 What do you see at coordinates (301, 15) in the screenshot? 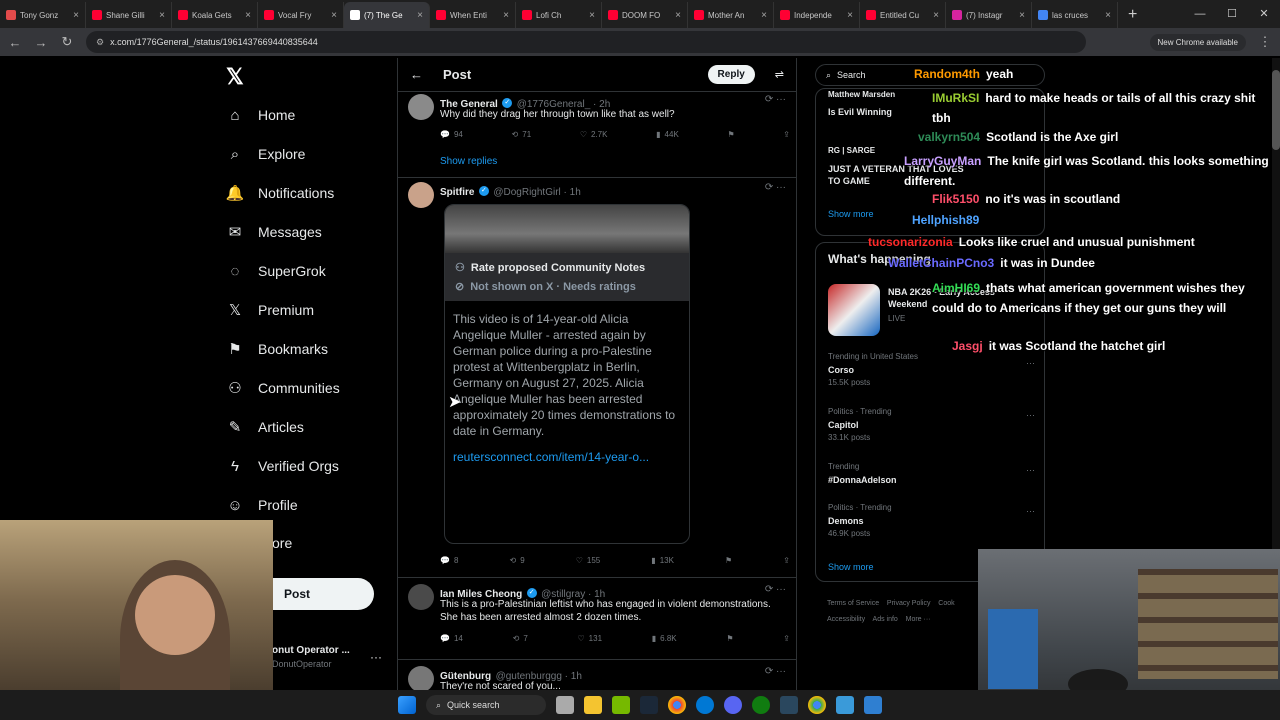
I see `browser-tab: Vocal Fry ×` at bounding box center [301, 15].